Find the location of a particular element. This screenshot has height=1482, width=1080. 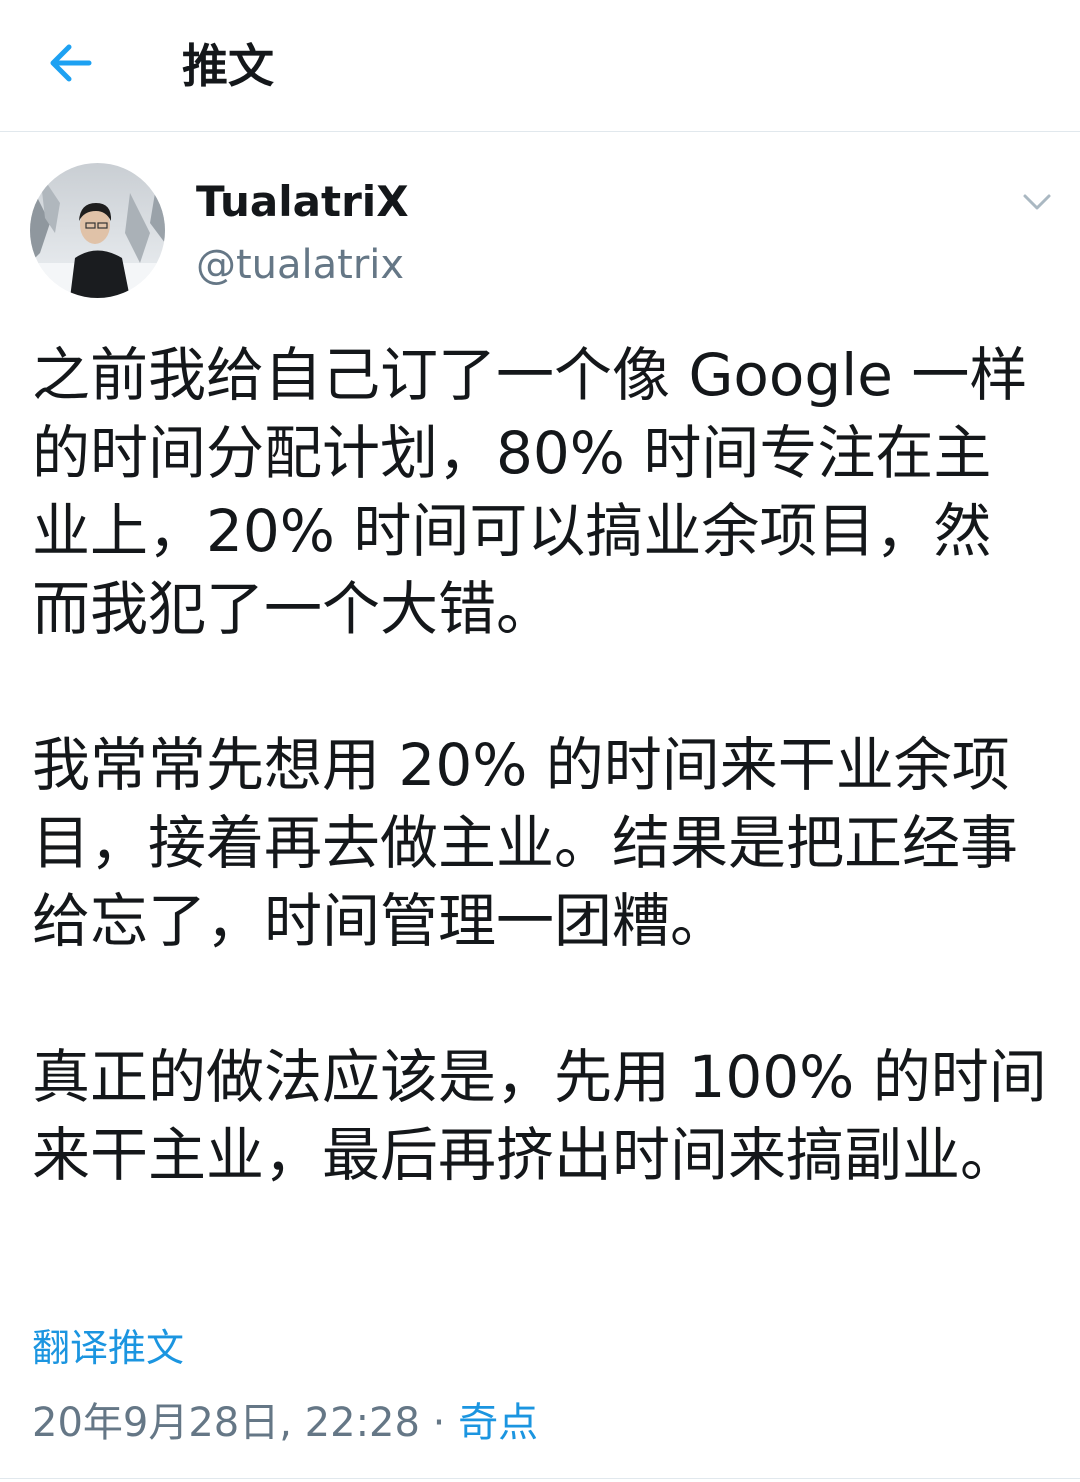

translate-tweet-link: 翻译推文 is located at coordinates (108, 1348).